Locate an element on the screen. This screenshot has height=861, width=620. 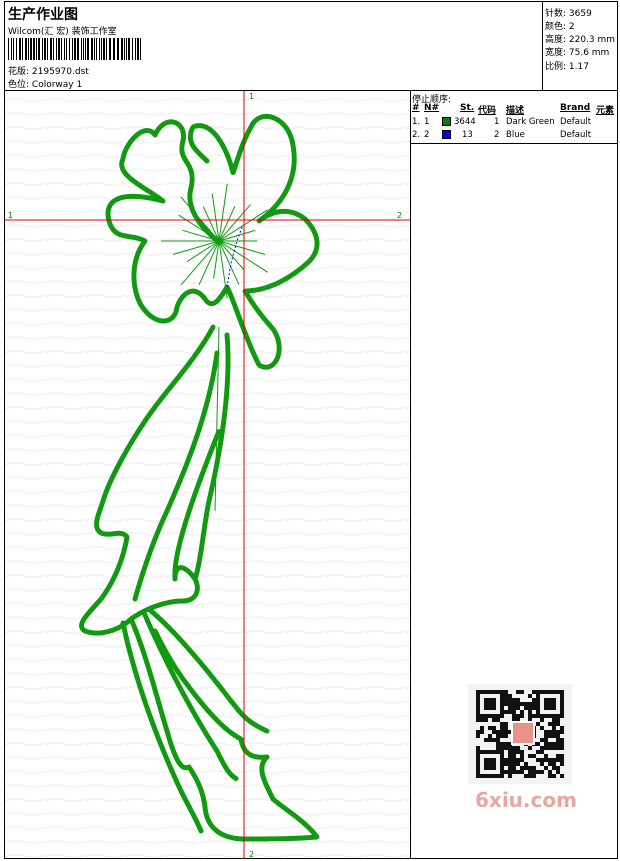
row-code: 2 is located at coordinates (497, 135).